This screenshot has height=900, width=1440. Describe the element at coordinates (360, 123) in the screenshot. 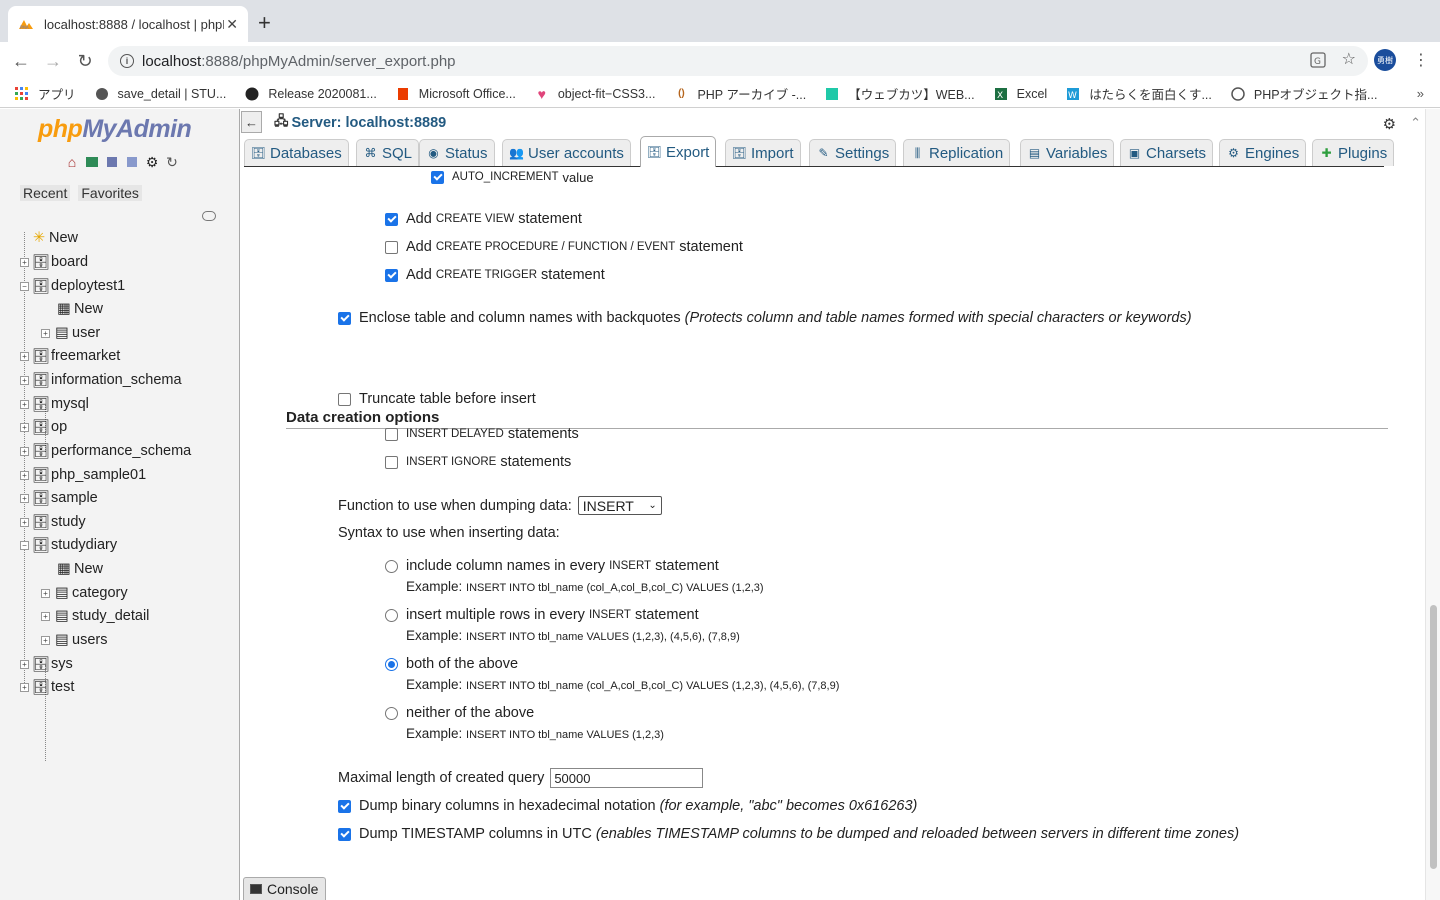

I see `server-breadcrumb: 🖧 Server: localhost:8889` at that location.